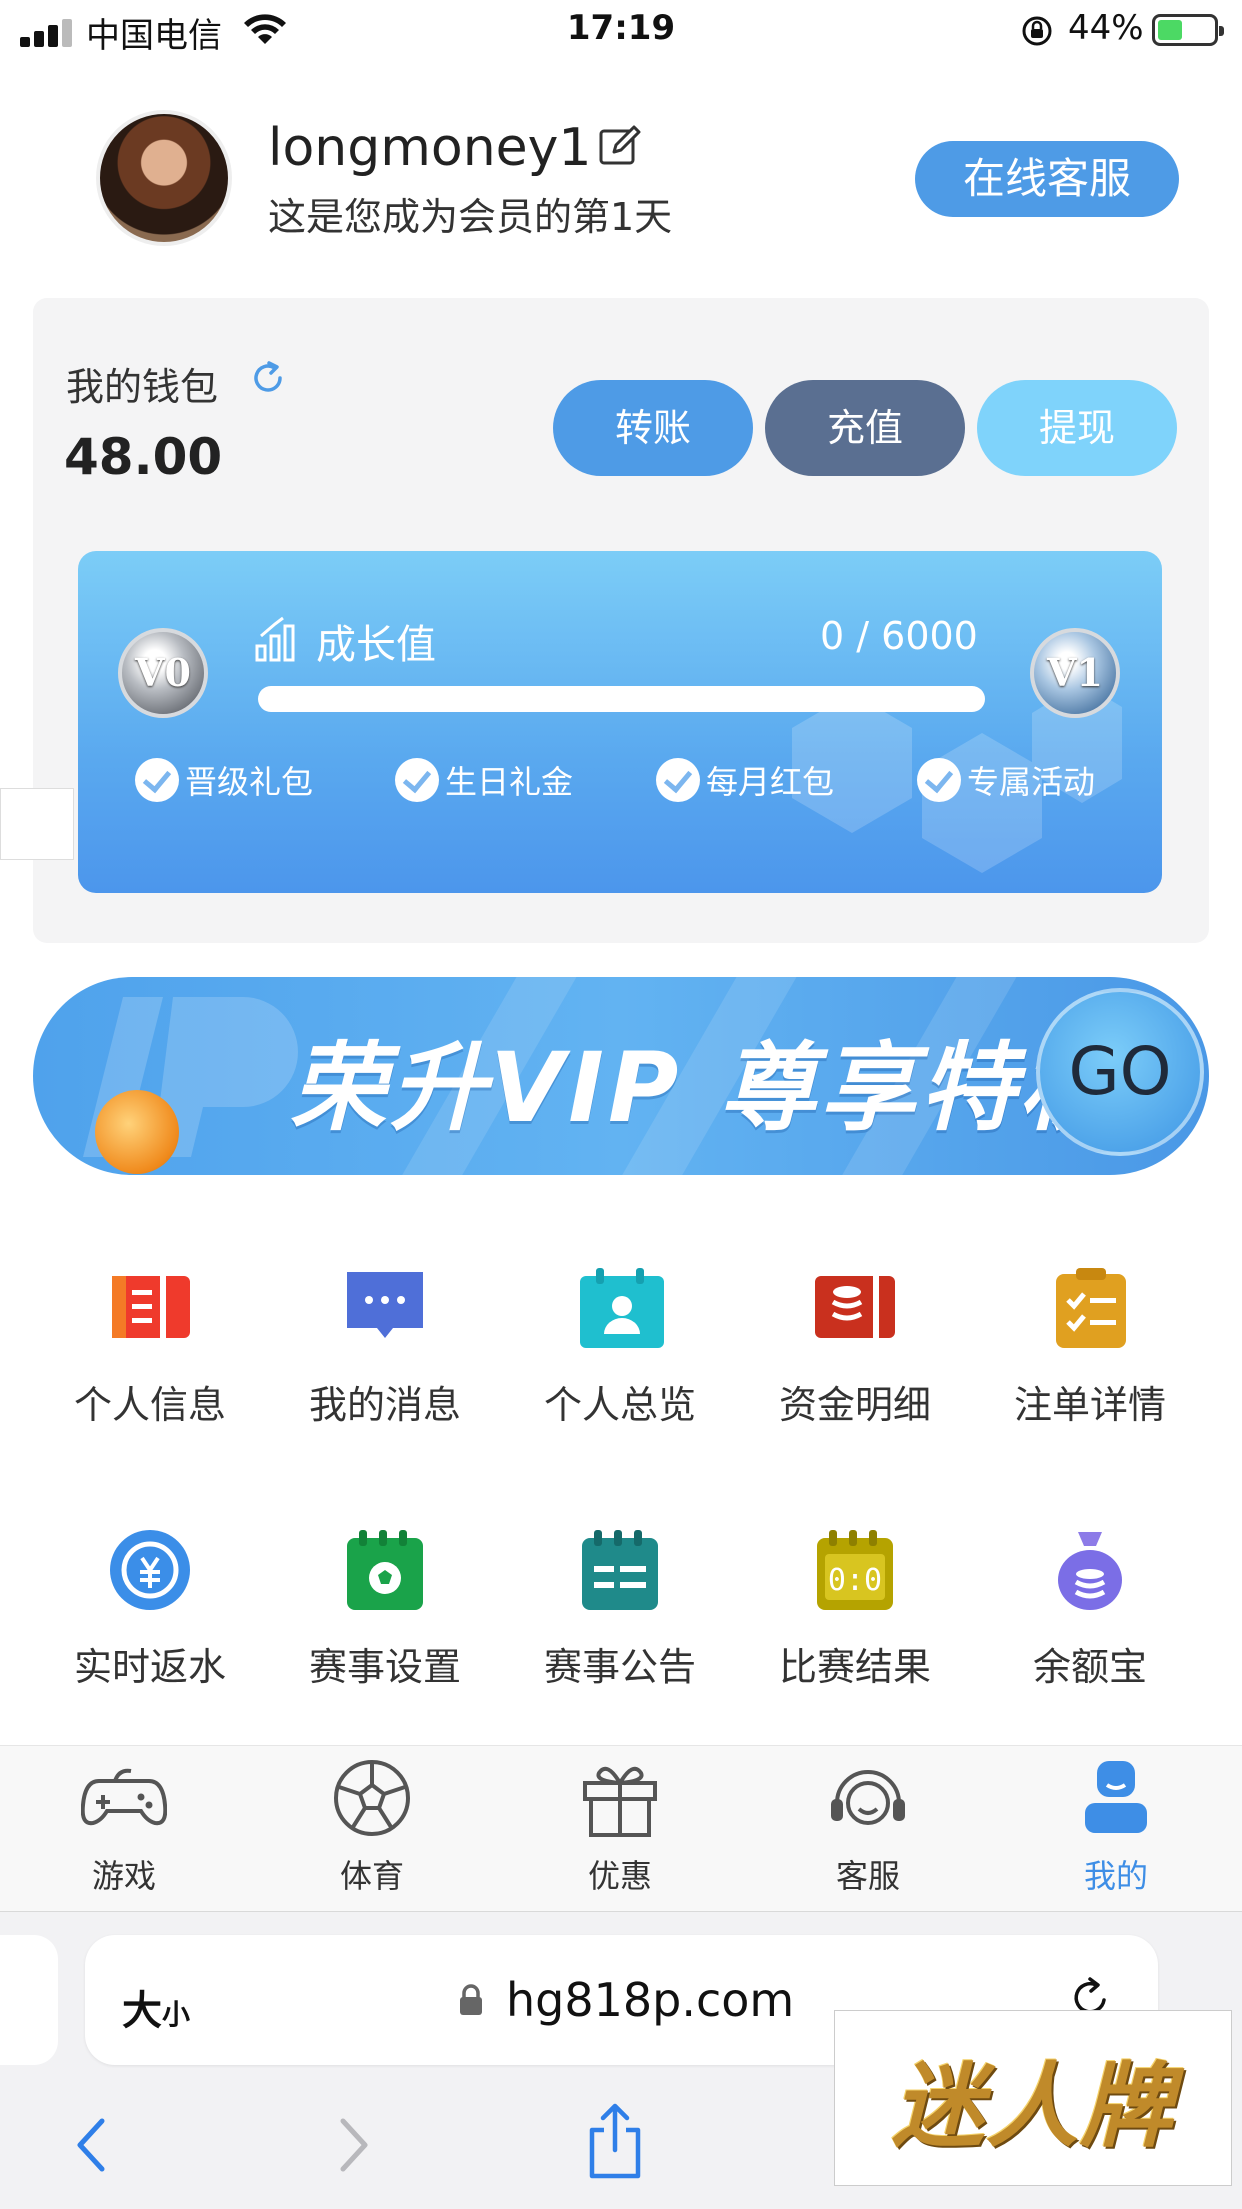  I want to click on tab-sports: 体育, so click(372, 1826).